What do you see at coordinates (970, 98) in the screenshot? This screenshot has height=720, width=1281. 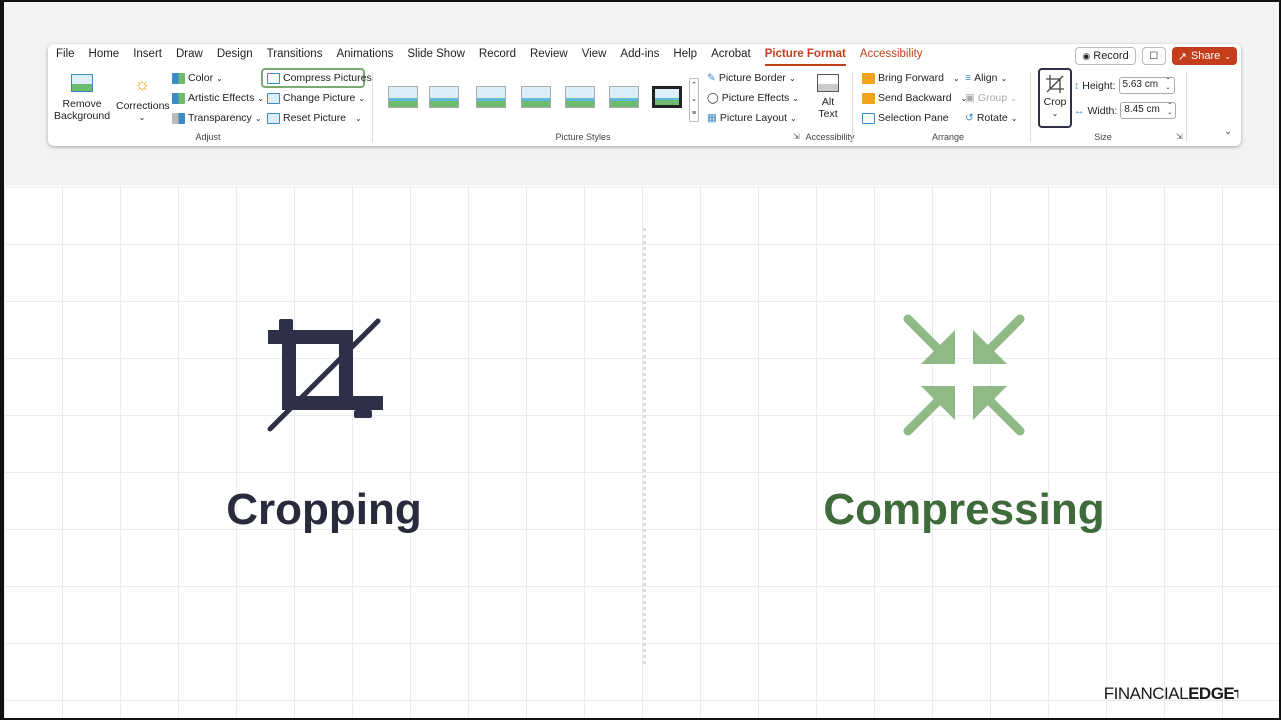 I see `group-icon: ▣` at bounding box center [970, 98].